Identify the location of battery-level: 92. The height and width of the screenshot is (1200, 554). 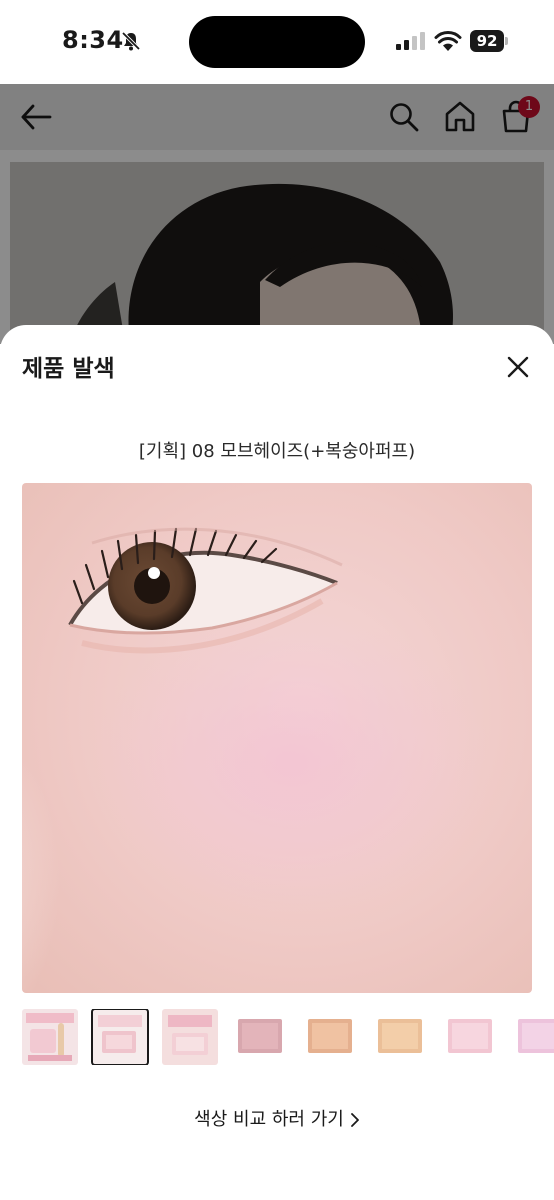
(487, 41).